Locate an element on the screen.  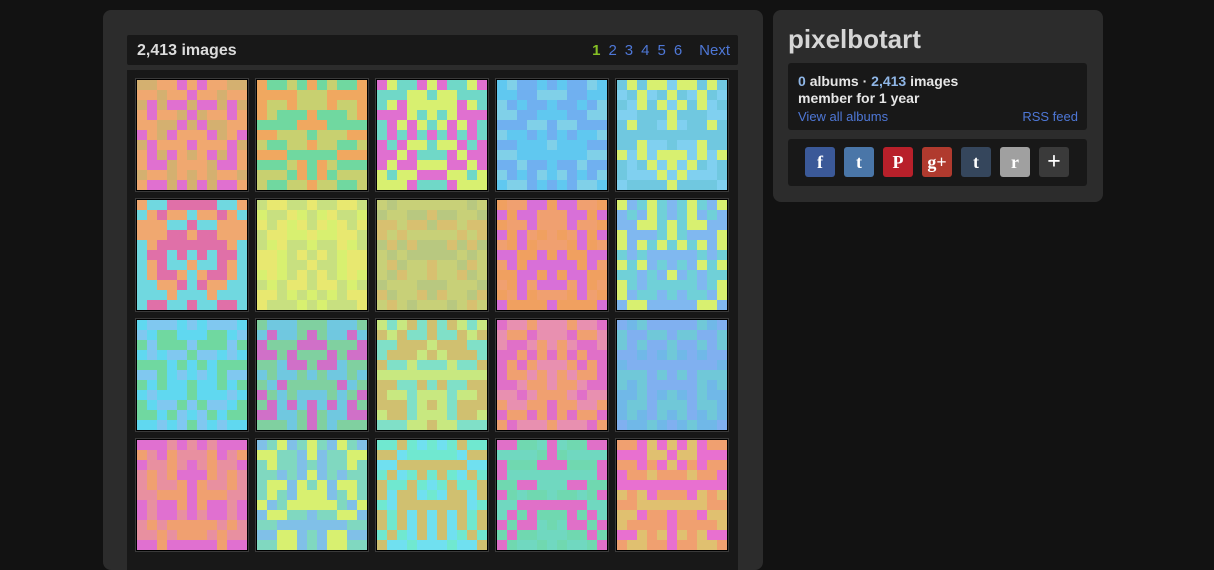
twitter-share-button: t is located at coordinates (859, 162).